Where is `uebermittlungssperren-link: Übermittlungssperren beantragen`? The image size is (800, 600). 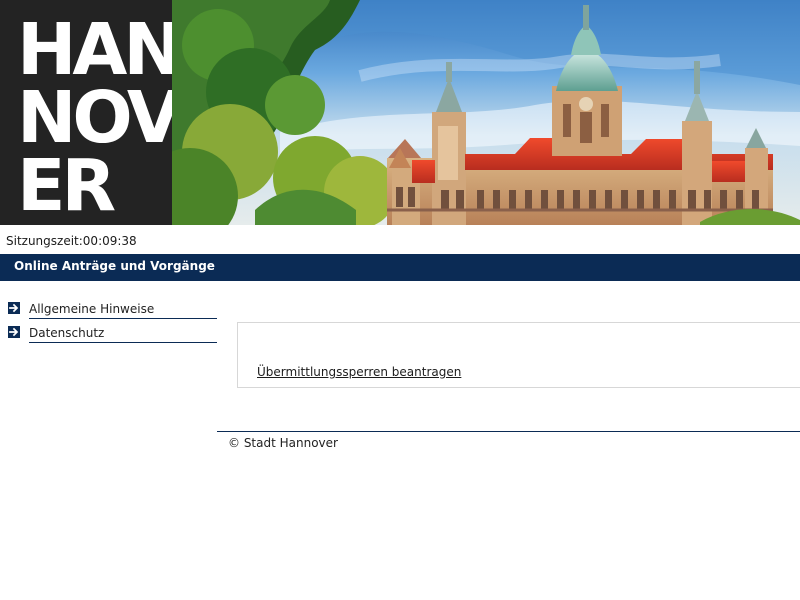
uebermittlungssperren-link: Übermittlungssperren beantragen is located at coordinates (359, 372).